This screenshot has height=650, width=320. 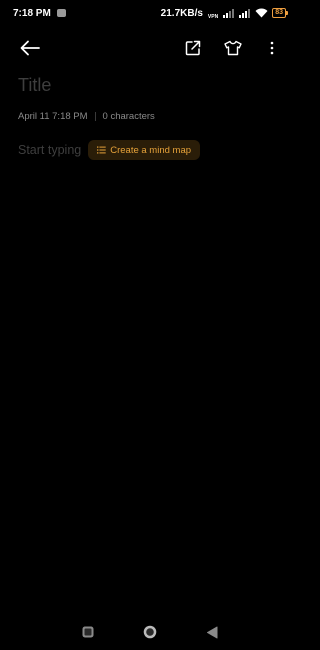 What do you see at coordinates (49, 150) in the screenshot?
I see `body-input: Start typing` at bounding box center [49, 150].